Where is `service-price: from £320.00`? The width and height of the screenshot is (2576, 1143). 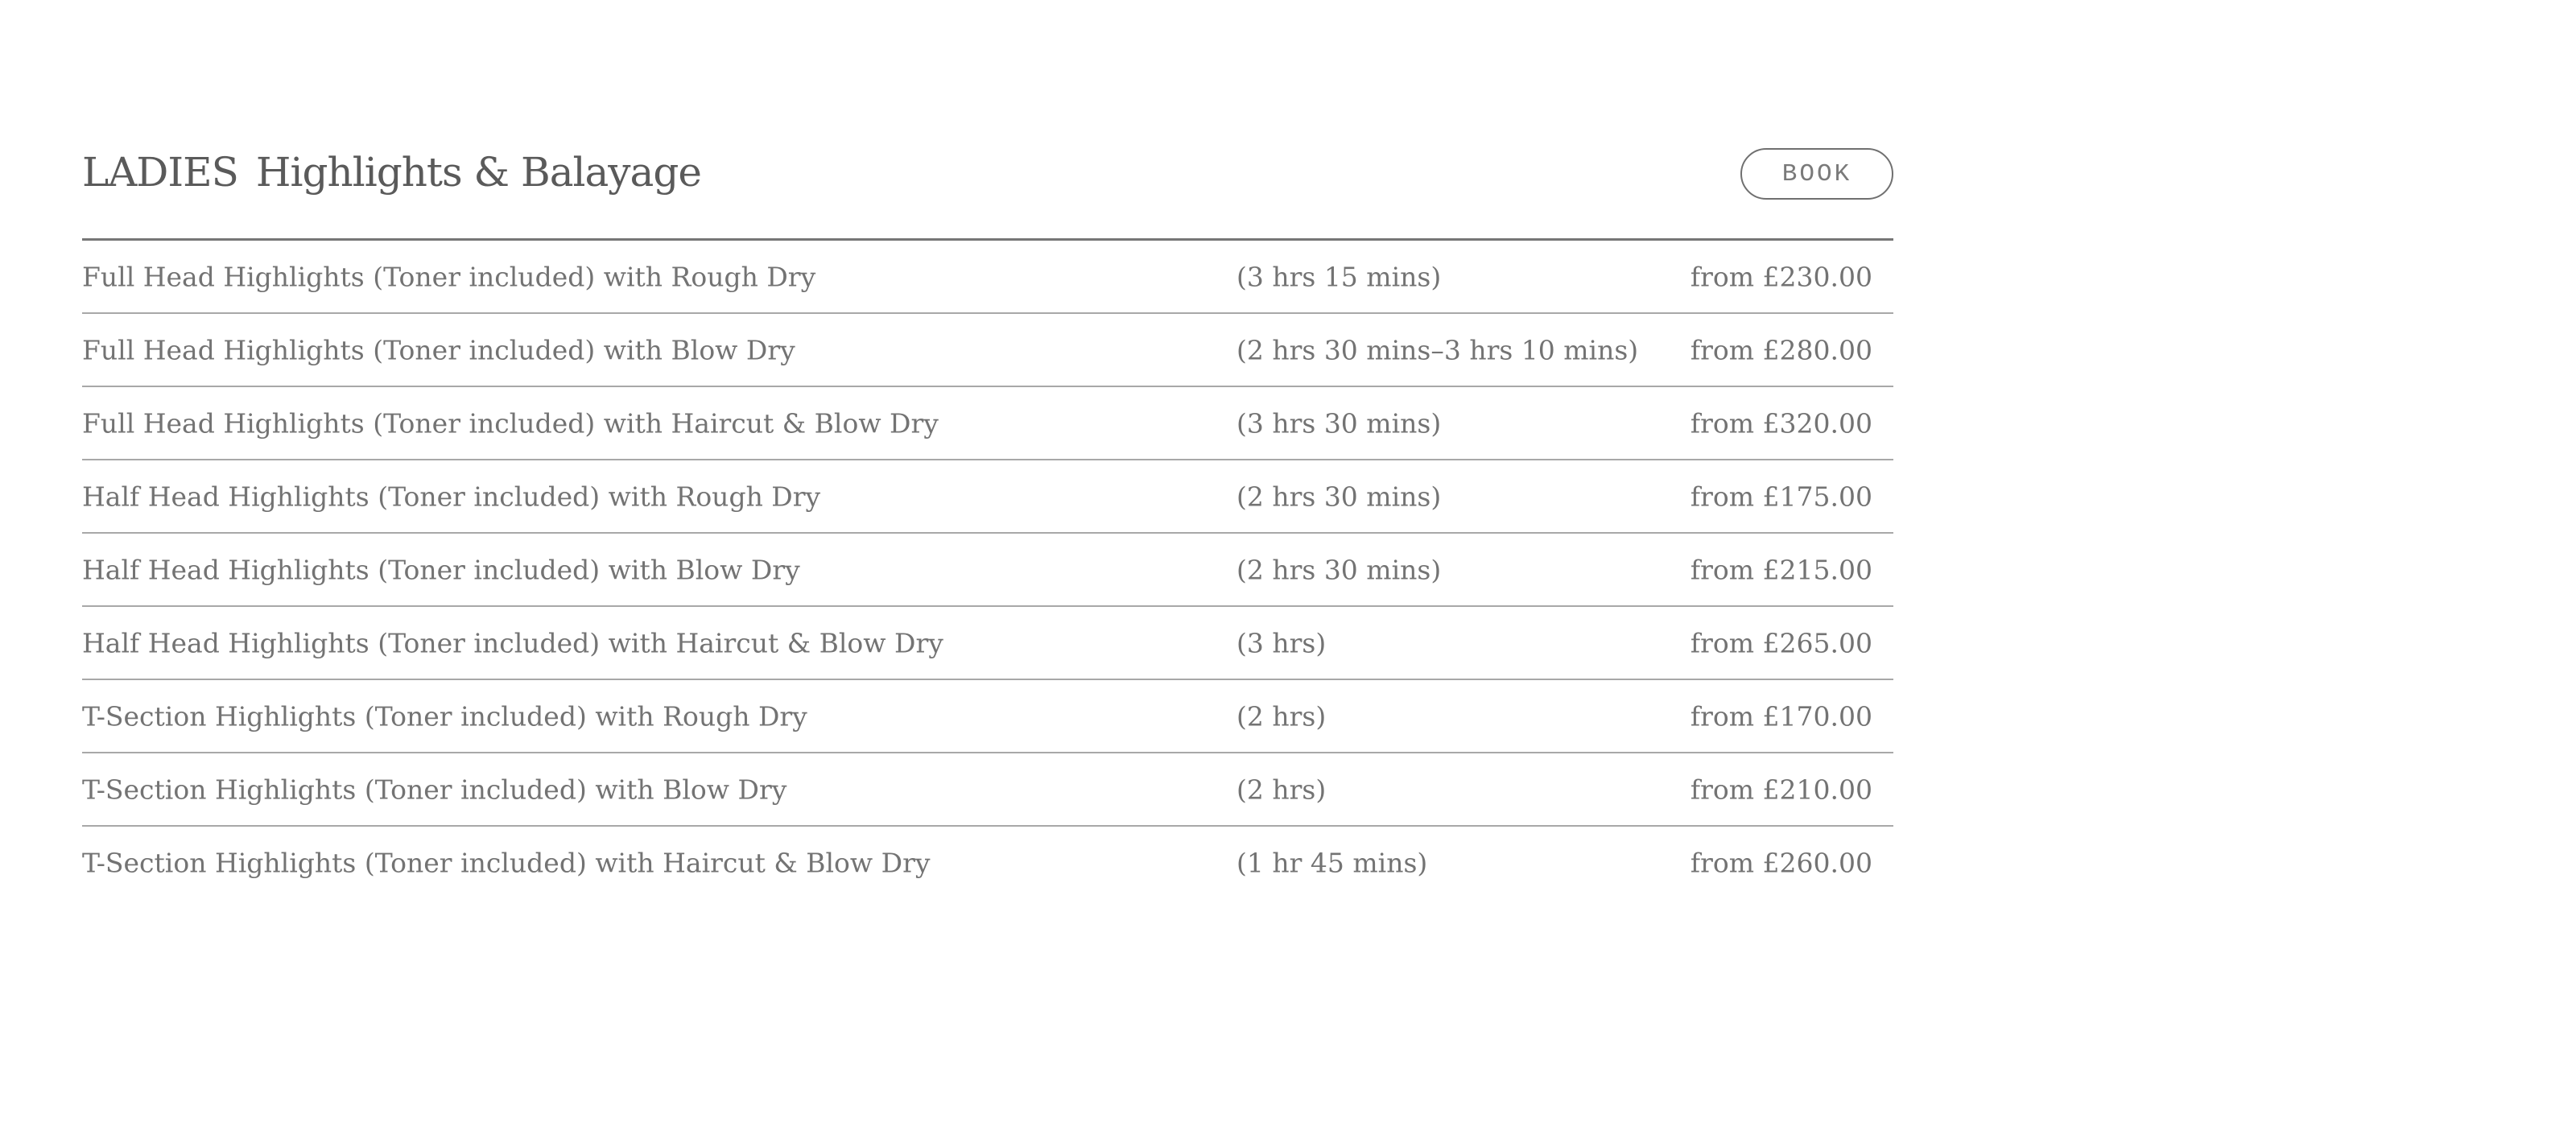 service-price: from £320.00 is located at coordinates (1781, 423).